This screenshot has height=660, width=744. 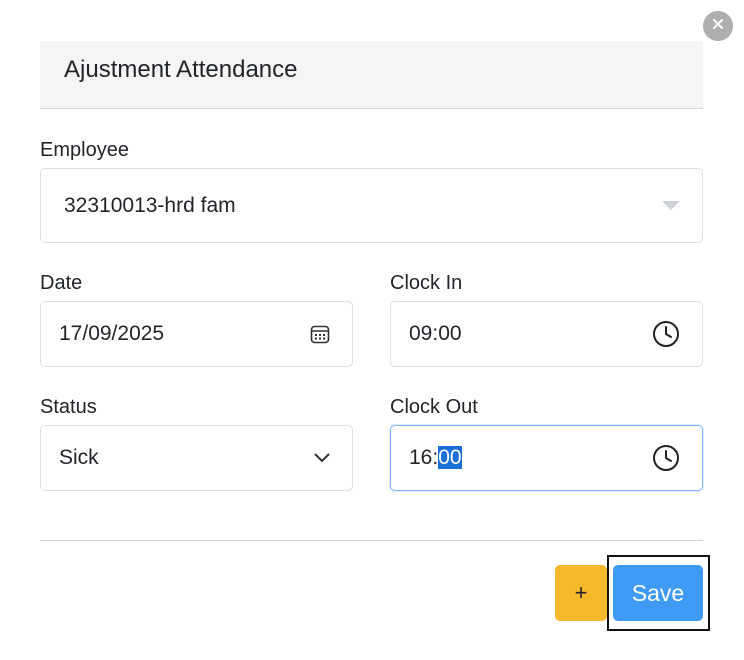 What do you see at coordinates (68, 407) in the screenshot?
I see `status-label: Status` at bounding box center [68, 407].